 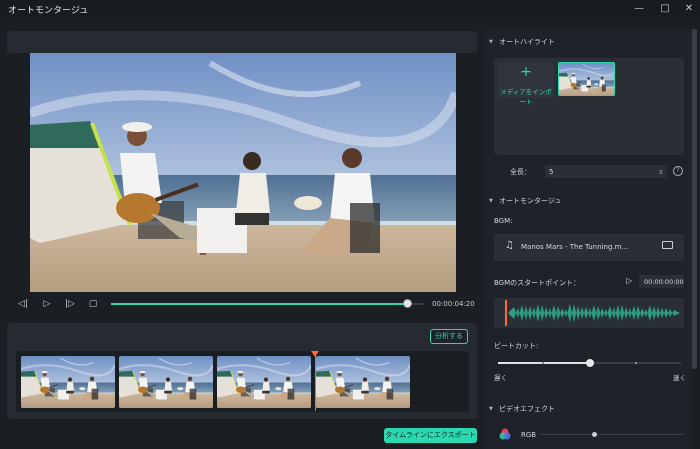 What do you see at coordinates (449, 336) in the screenshot?
I see `analyze-button: 分析する` at bounding box center [449, 336].